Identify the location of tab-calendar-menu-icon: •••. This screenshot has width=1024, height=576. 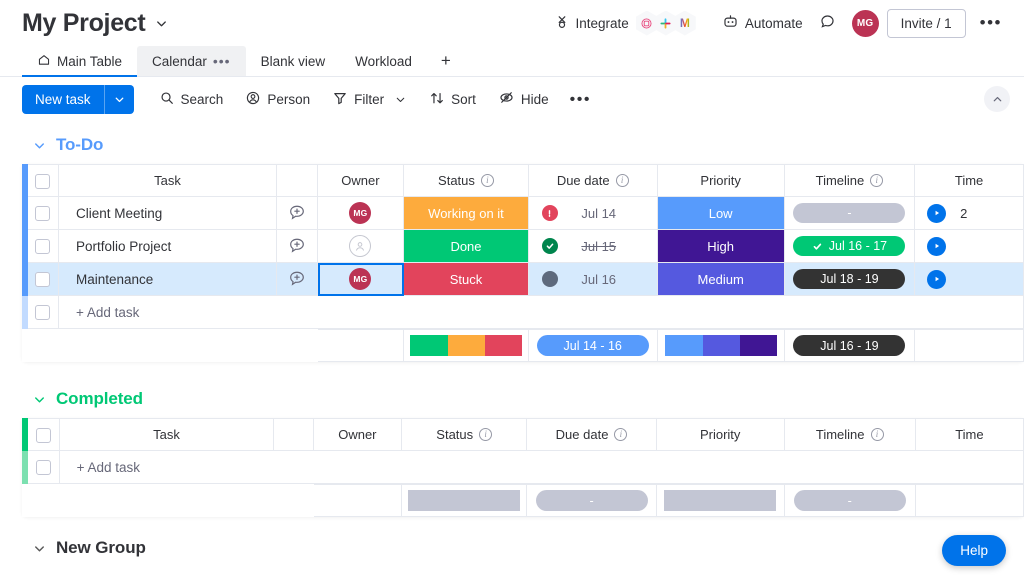
(222, 61).